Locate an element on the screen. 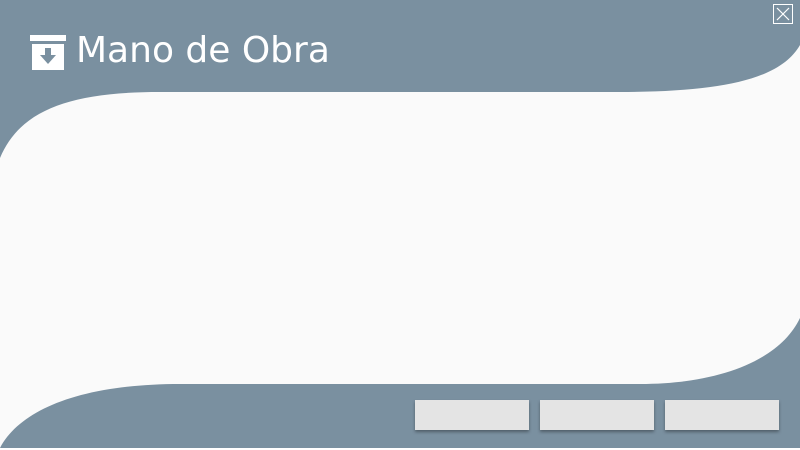 The width and height of the screenshot is (800, 450). title-bar: Mano de Obra is located at coordinates (180, 51).